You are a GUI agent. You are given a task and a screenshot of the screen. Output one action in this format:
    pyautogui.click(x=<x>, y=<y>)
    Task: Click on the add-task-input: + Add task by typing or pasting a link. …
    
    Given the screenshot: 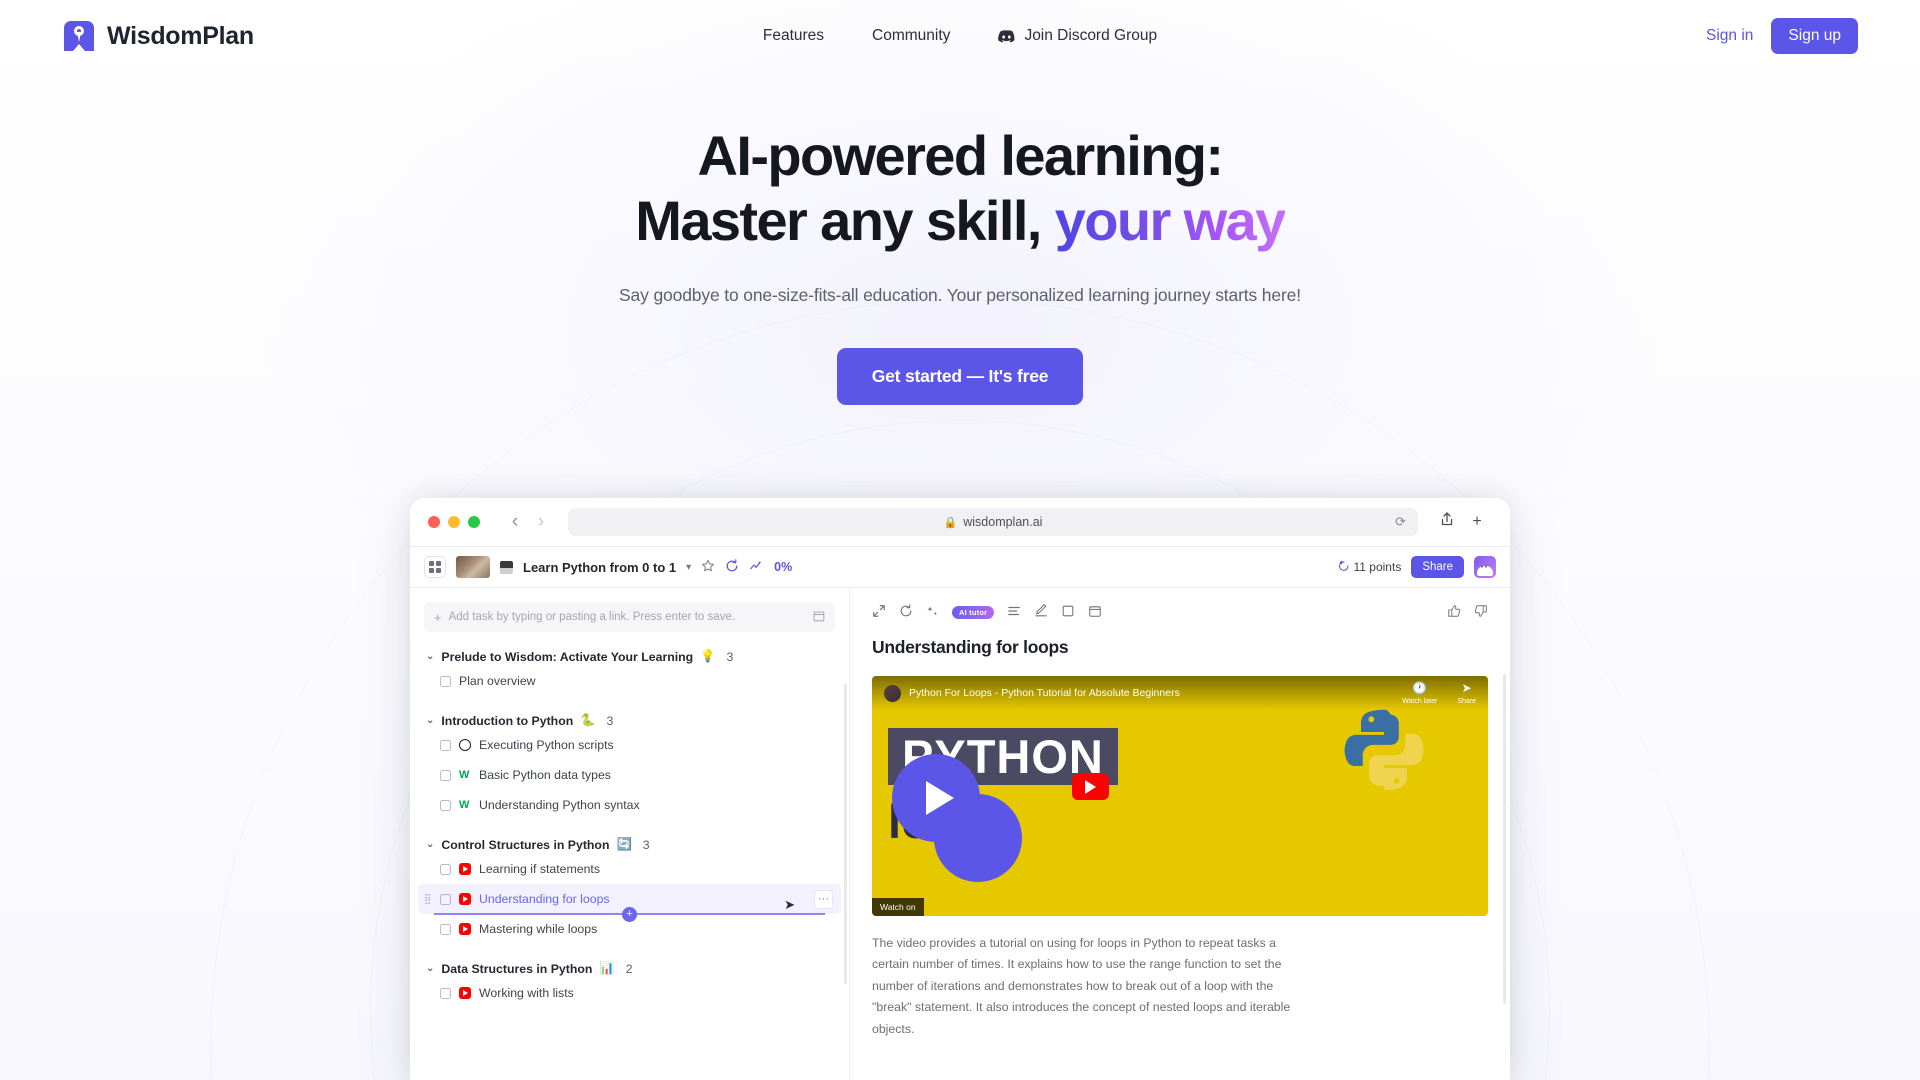 What is the action you would take?
    pyautogui.click(x=629, y=617)
    